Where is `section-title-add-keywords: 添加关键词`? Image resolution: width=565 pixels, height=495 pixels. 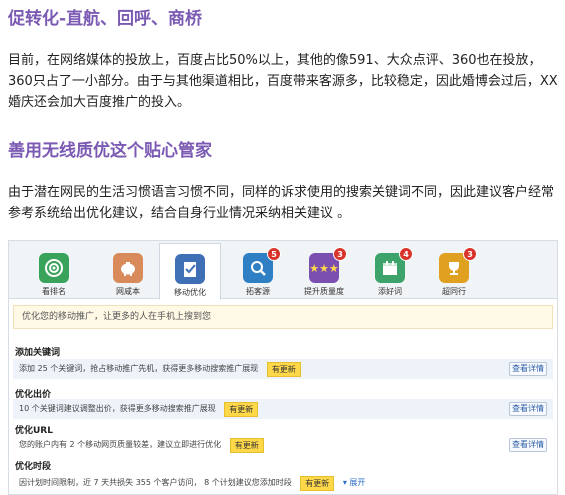 section-title-add-keywords: 添加关键词 is located at coordinates (38, 353).